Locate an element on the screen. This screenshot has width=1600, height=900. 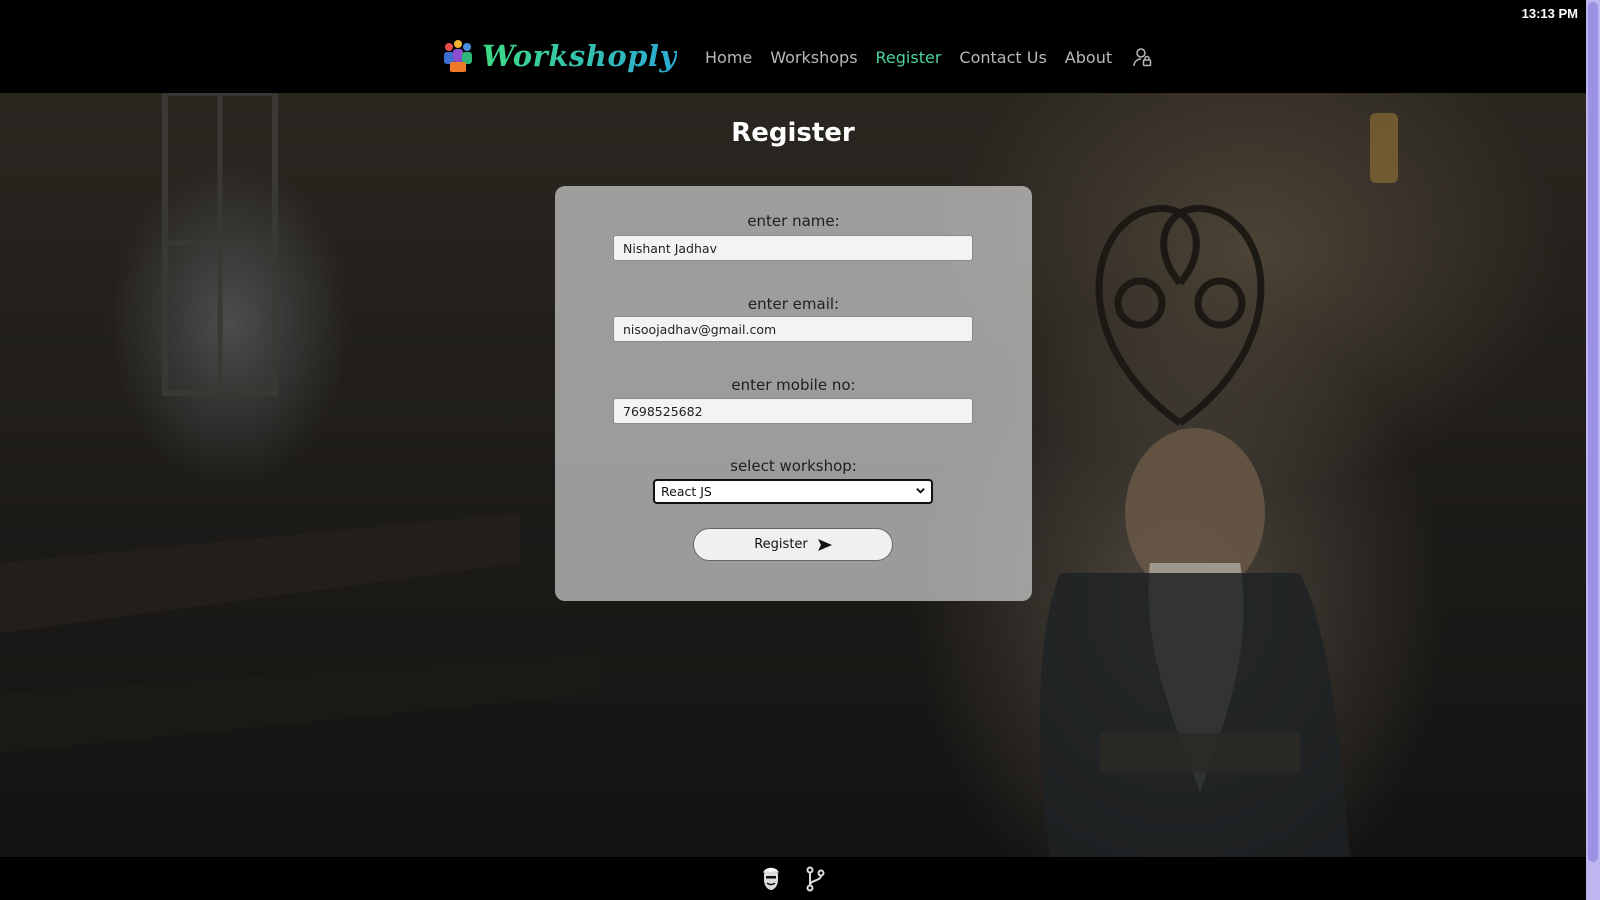
workshop-select-value: React JS is located at coordinates (686, 491).